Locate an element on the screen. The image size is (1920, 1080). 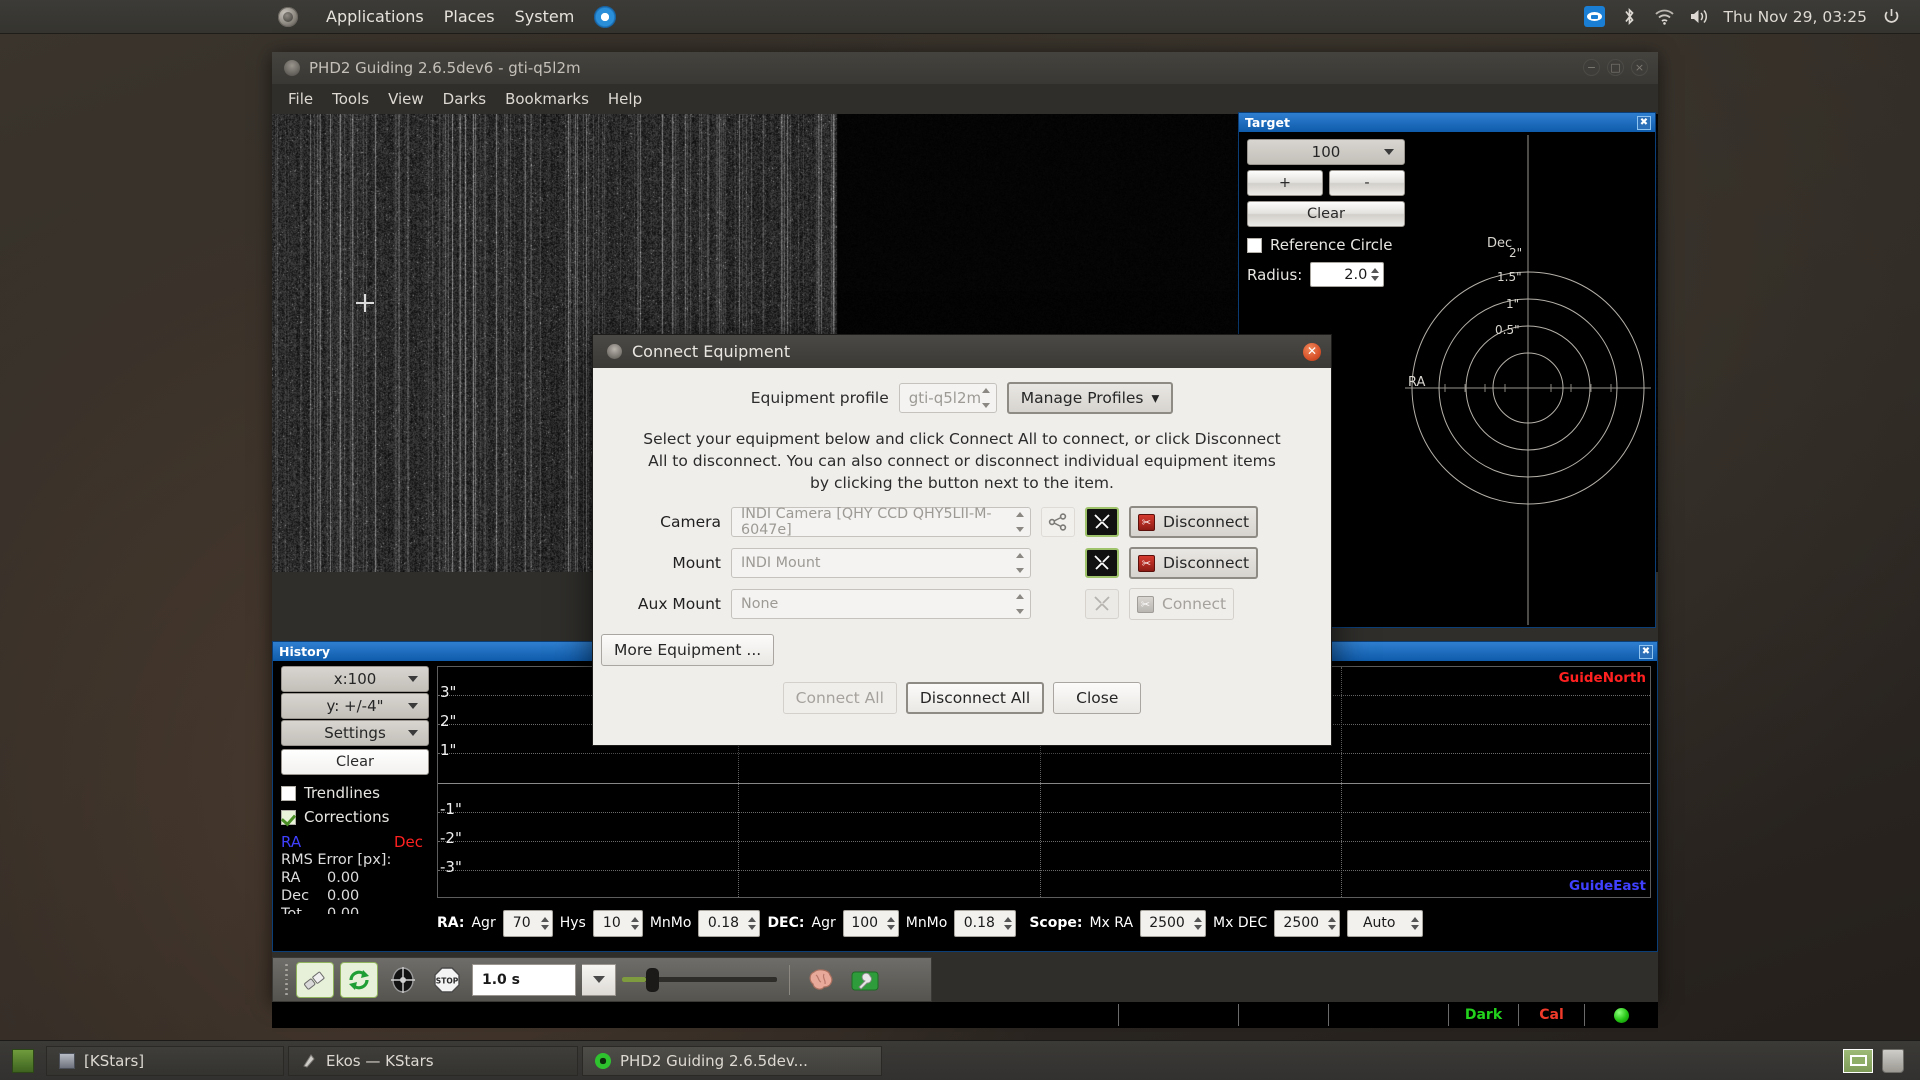
camera-share-icon is located at coordinates (1058, 522).